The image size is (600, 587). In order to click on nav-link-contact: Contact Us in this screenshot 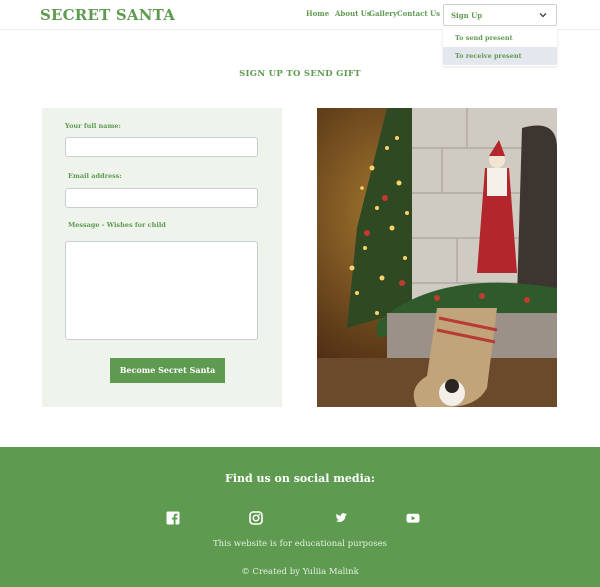, I will do `click(418, 13)`.